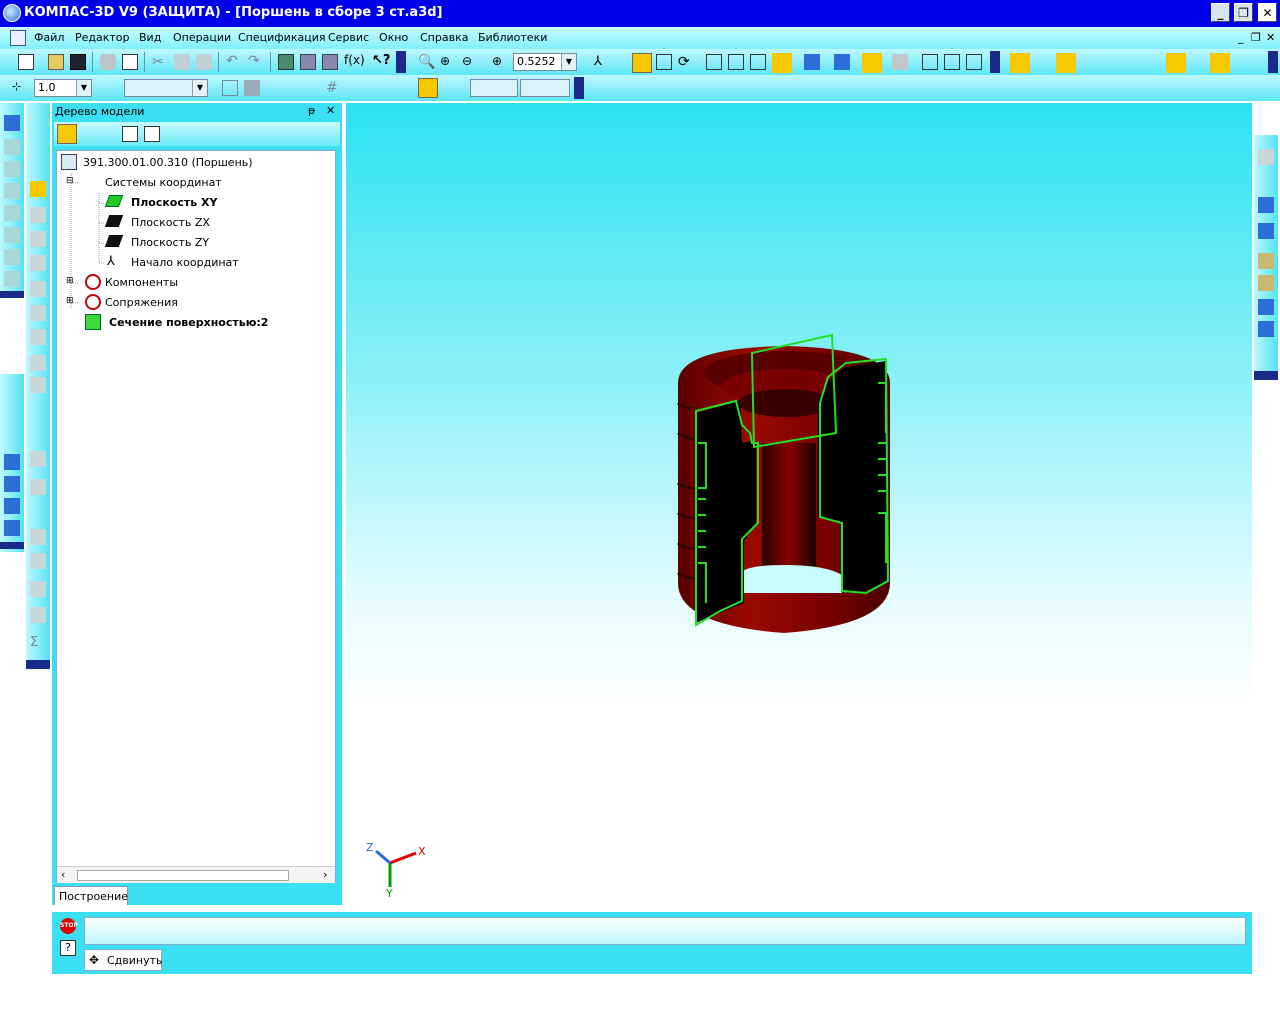  I want to click on zoom-in-icon: ⊕, so click(448, 62).